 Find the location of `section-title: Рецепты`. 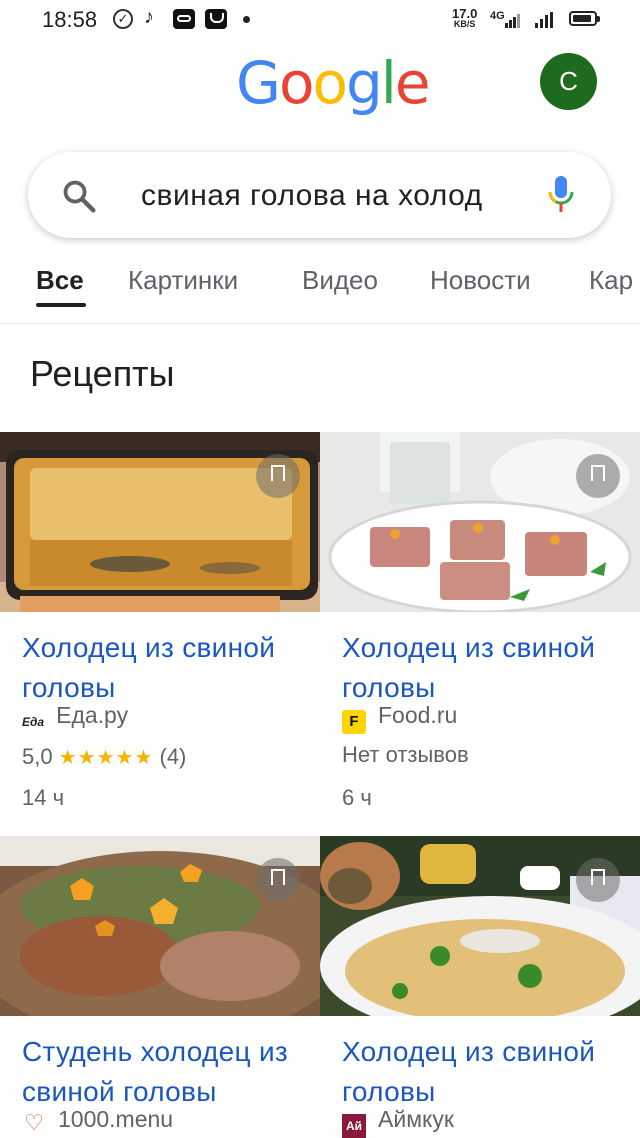

section-title: Рецепты is located at coordinates (102, 373).